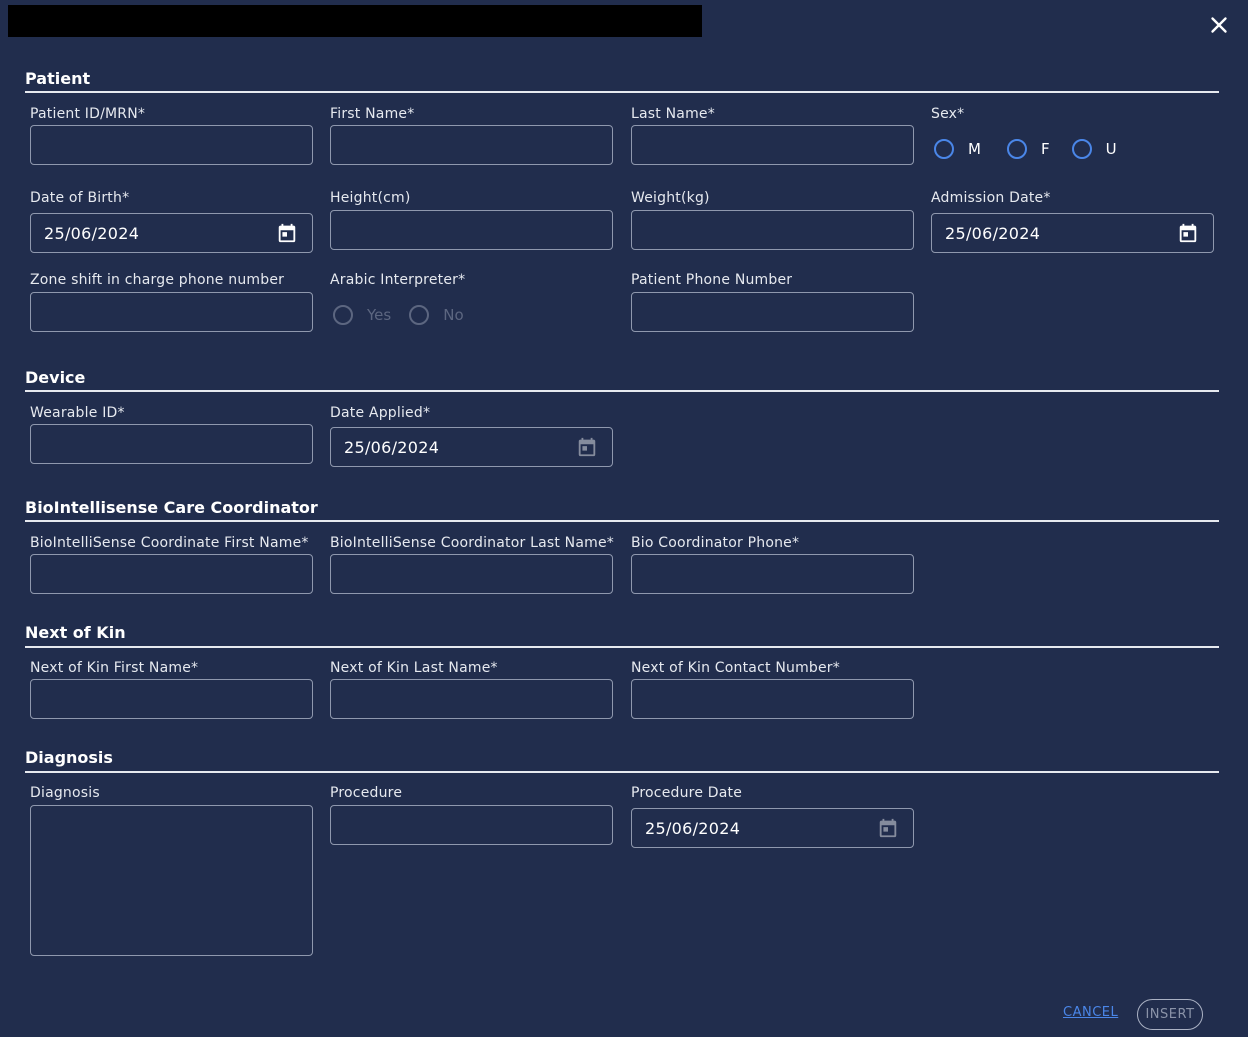  I want to click on cancel-button: CANCEL, so click(1090, 1012).